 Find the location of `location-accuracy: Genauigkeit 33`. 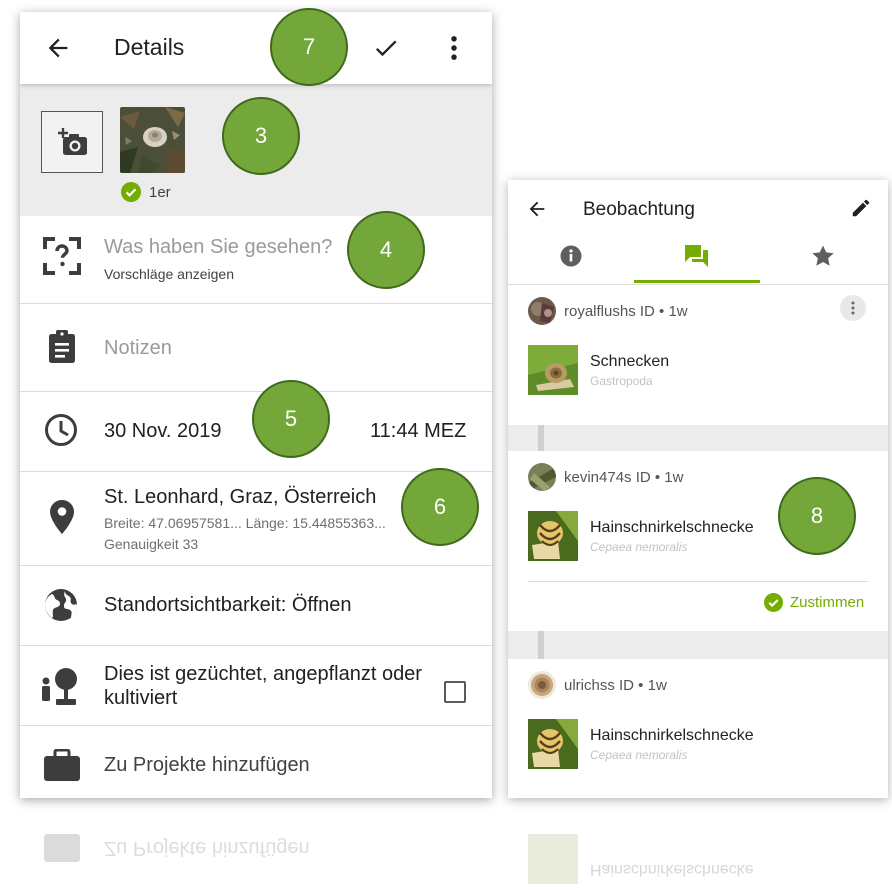

location-accuracy: Genauigkeit 33 is located at coordinates (151, 544).